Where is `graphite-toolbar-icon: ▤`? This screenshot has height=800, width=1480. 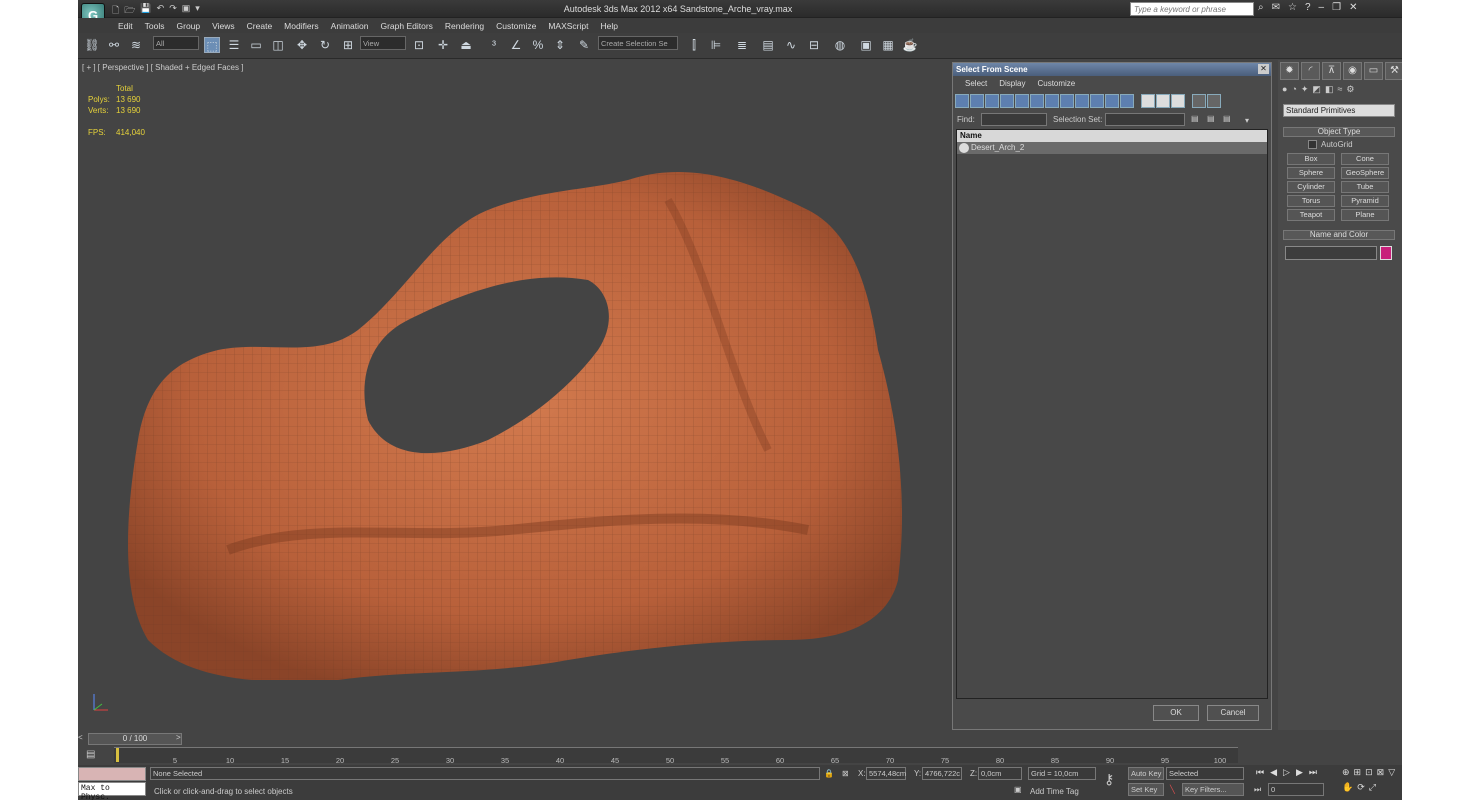
graphite-toolbar-icon: ▤ is located at coordinates (768, 45).